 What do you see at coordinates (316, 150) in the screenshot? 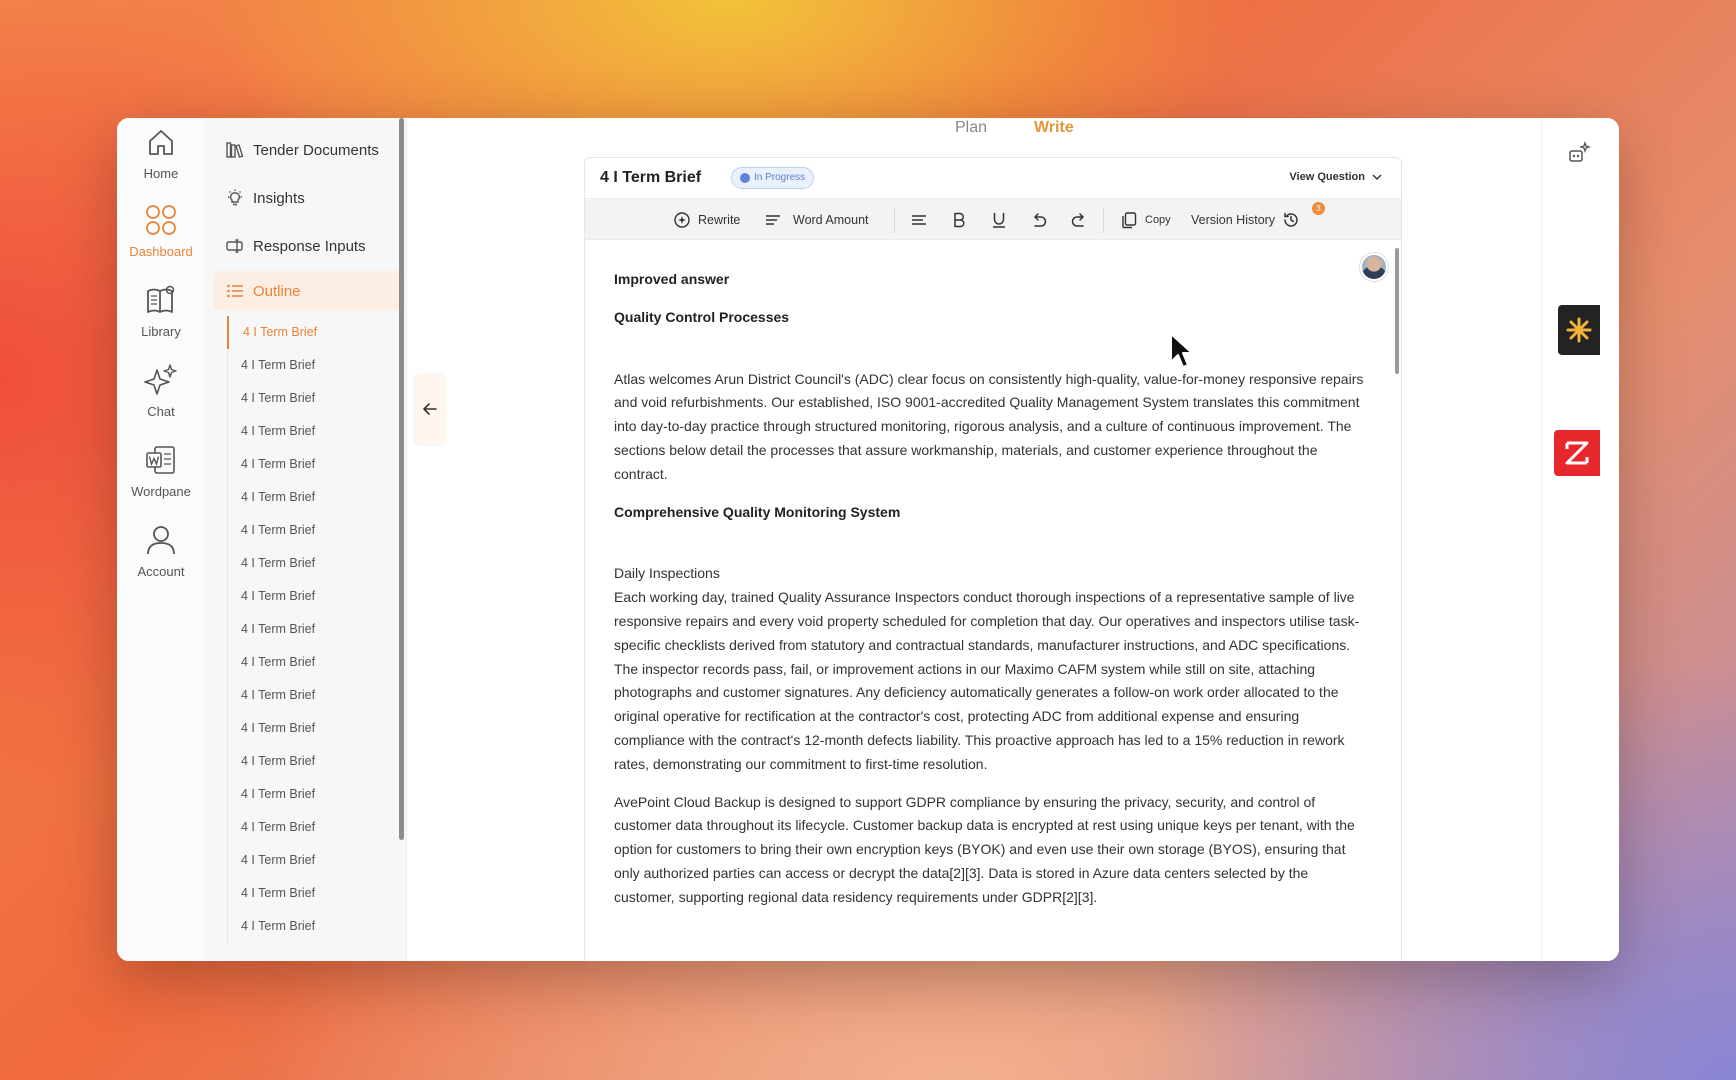
I see `nav-tender-documents-label: Tender Documents` at bounding box center [316, 150].